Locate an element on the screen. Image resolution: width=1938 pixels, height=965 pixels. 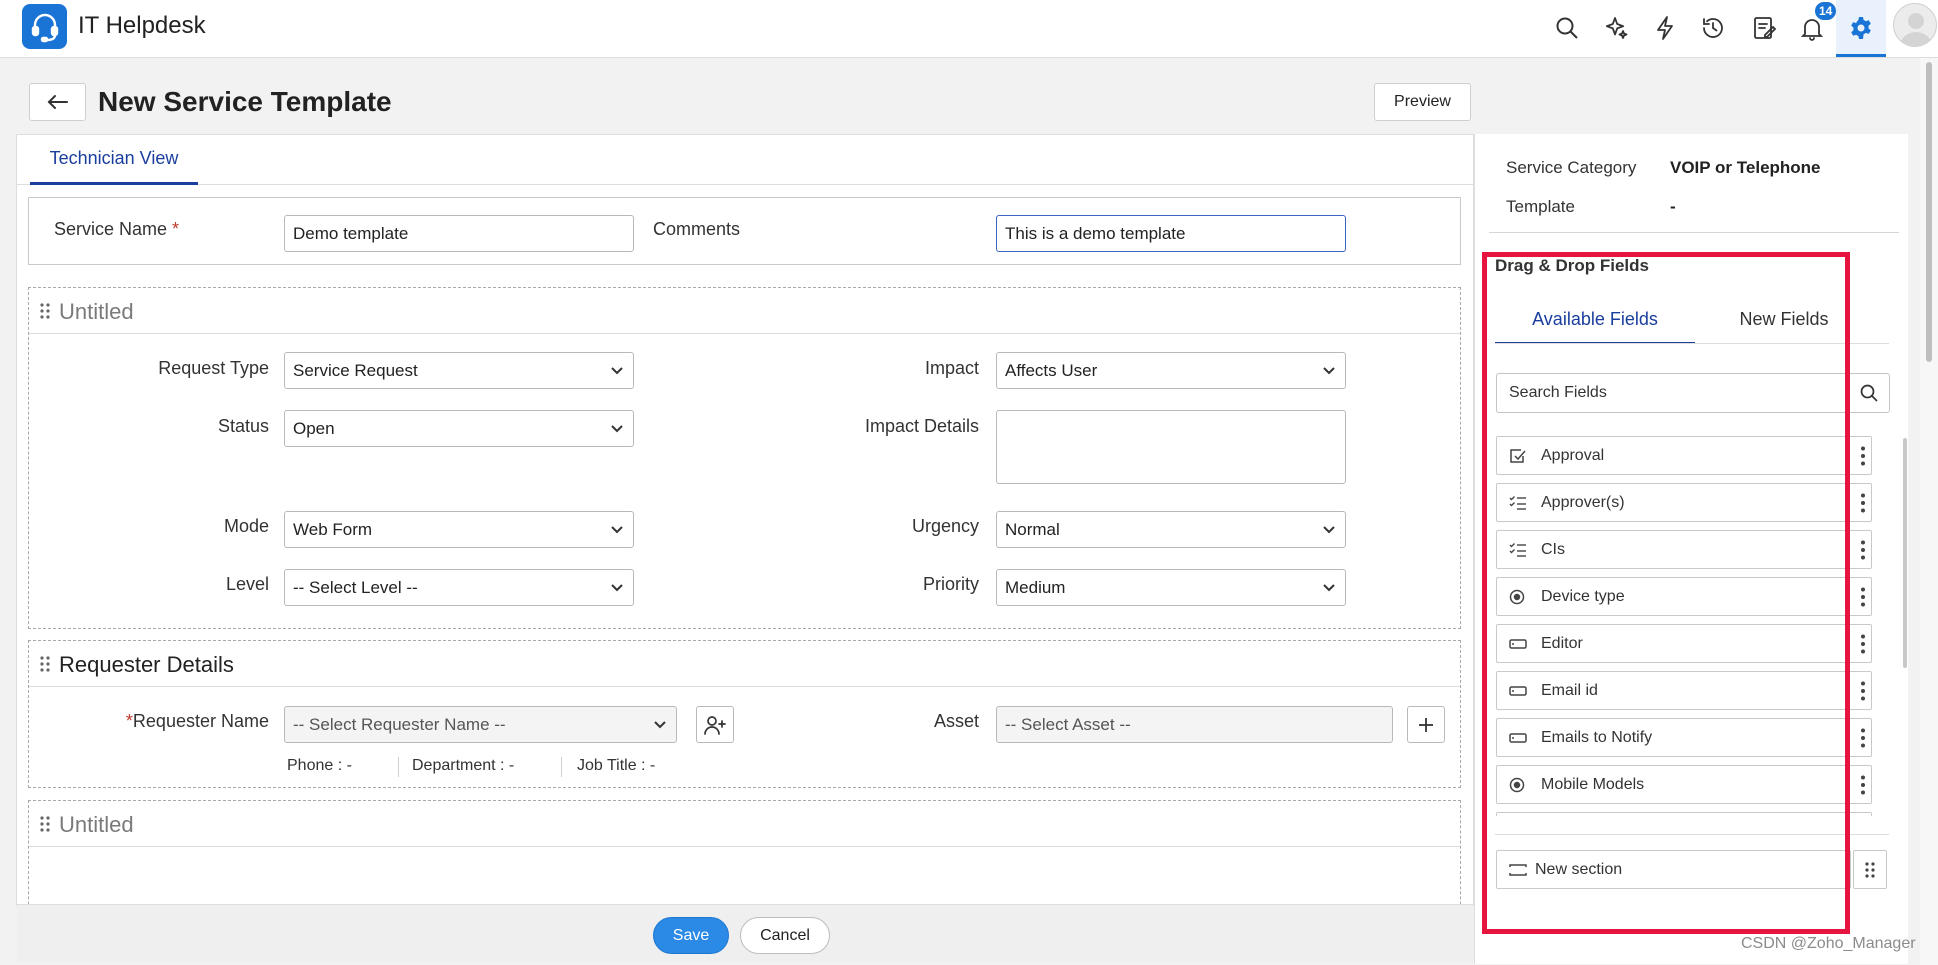
asset-label: Asset is located at coordinates (956, 721).